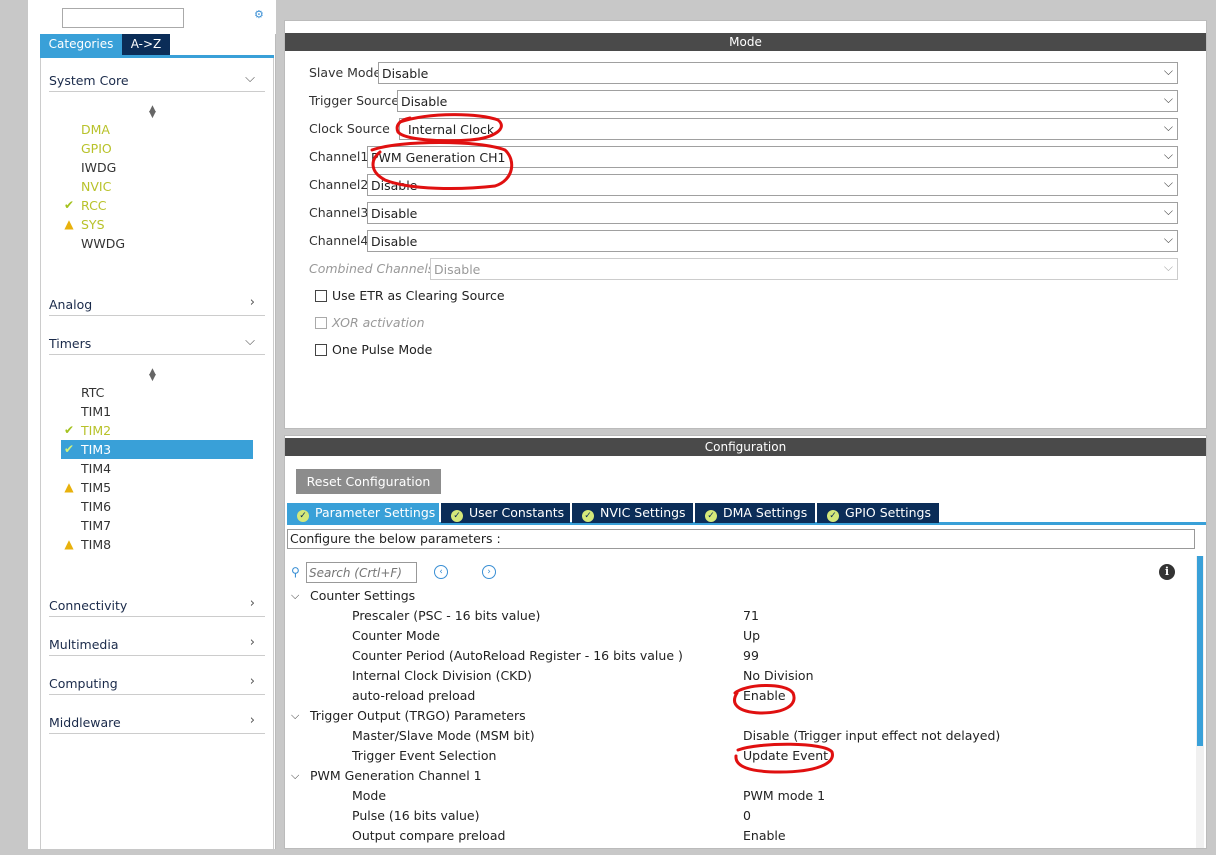  What do you see at coordinates (735, 696) in the screenshot?
I see `param-row: auto-reload preload Enable` at bounding box center [735, 696].